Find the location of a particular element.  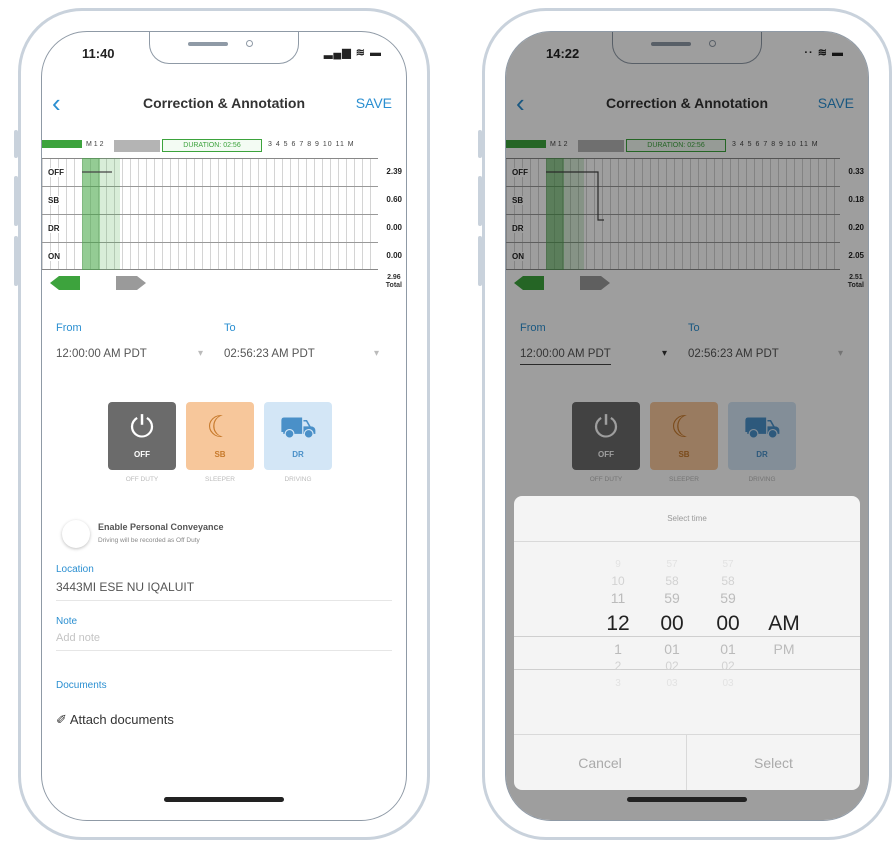

row-value: 2.39 is located at coordinates (394, 171).